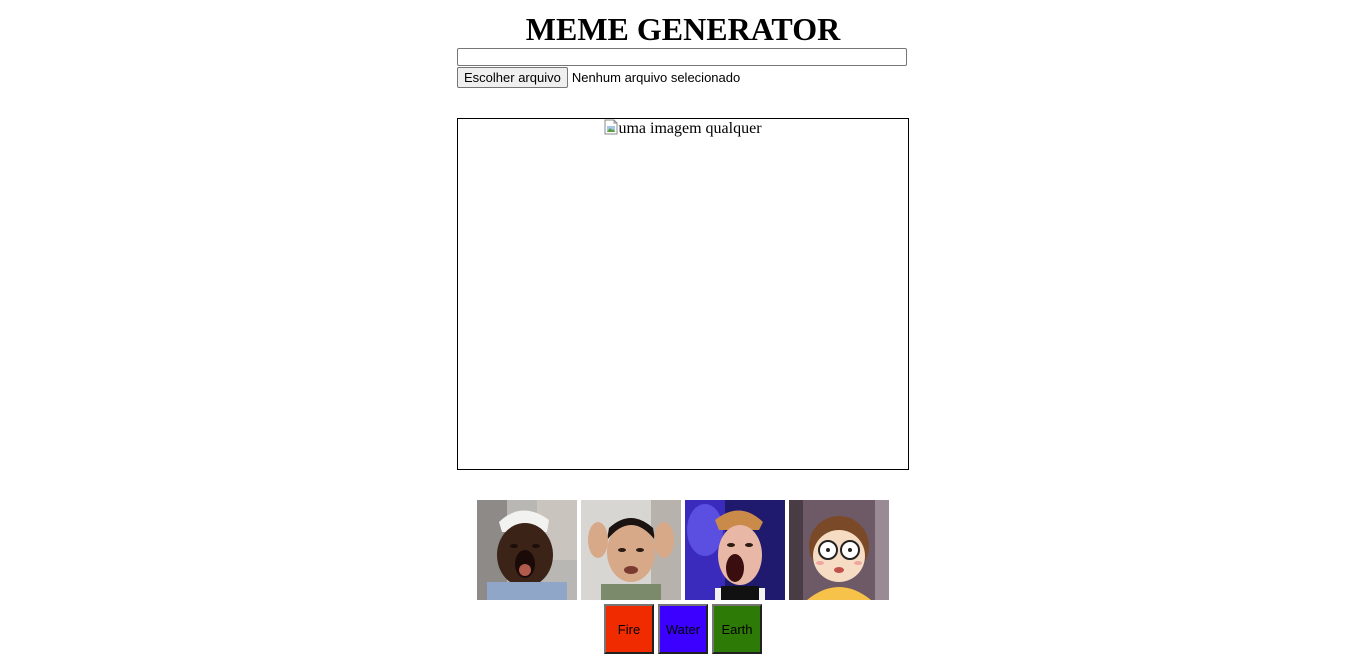 The image size is (1366, 664). I want to click on meme-image-alt-text: uma imagem qualquer, so click(690, 128).